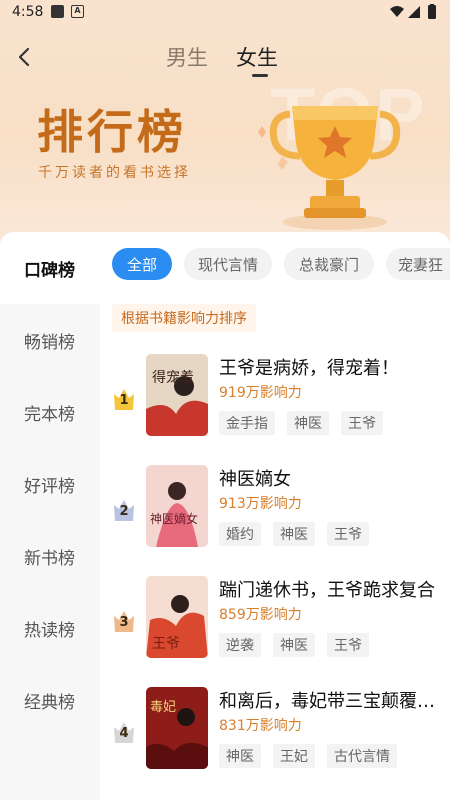  I want to click on page-title: 排行榜, so click(112, 132).